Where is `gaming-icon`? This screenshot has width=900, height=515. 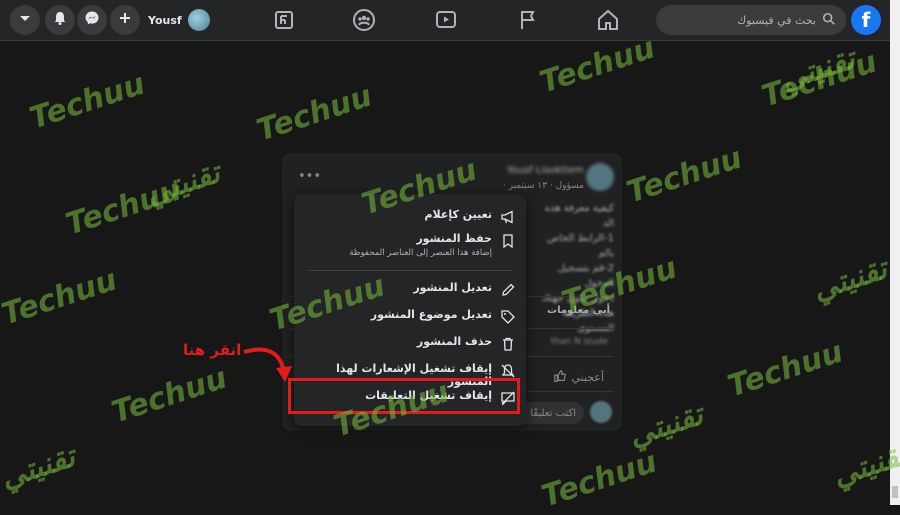
gaming-icon is located at coordinates (284, 23).